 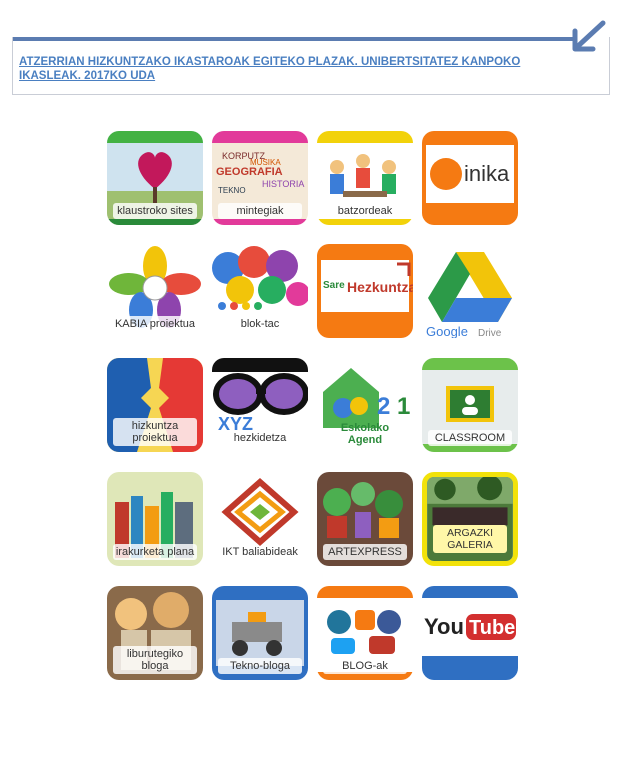 What do you see at coordinates (470, 405) in the screenshot?
I see `tile-classroom: CLASSROOM` at bounding box center [470, 405].